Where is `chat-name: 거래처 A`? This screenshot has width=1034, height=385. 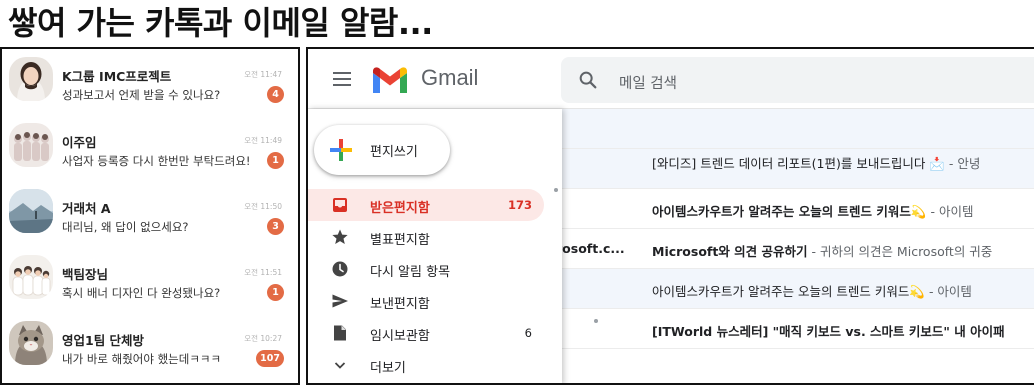
chat-name: 거래처 A is located at coordinates (86, 208).